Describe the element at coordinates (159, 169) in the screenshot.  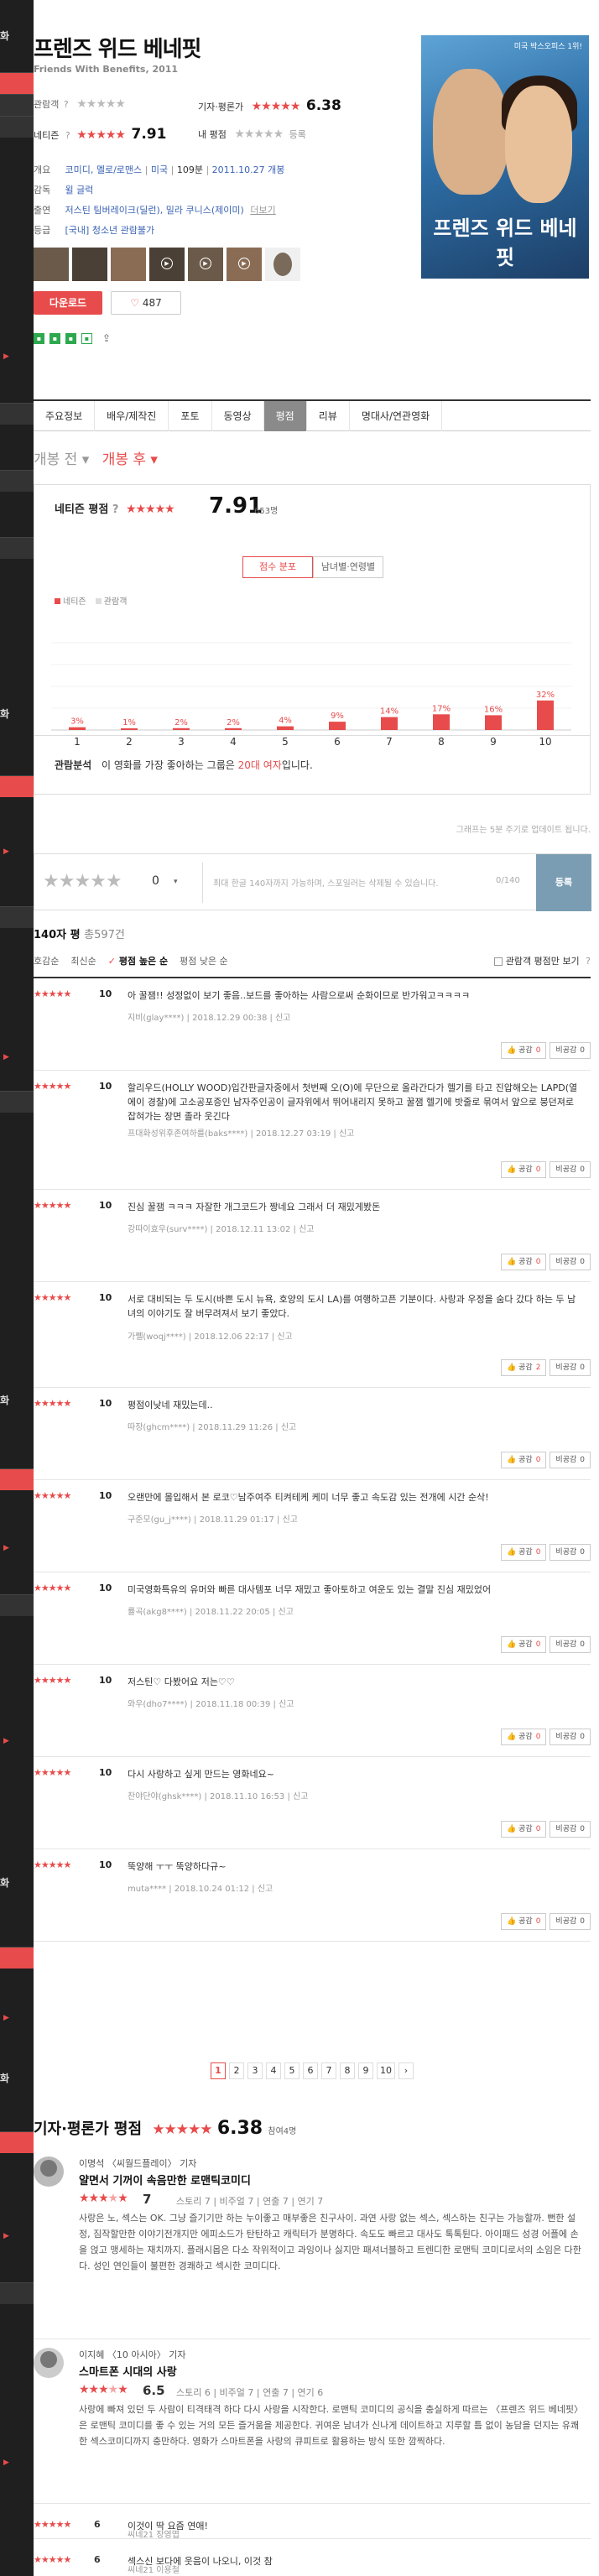
I see `country-link: 미국` at that location.